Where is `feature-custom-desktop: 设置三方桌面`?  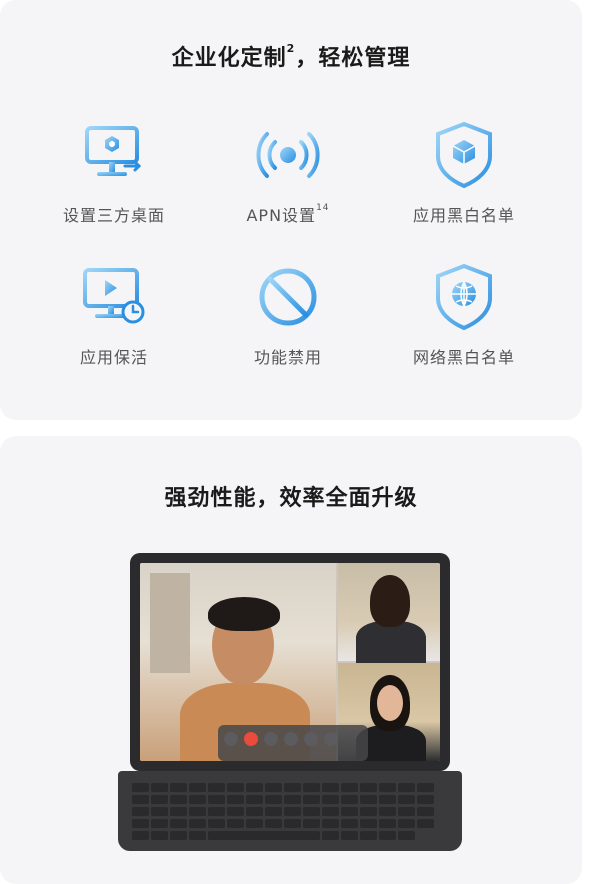
feature-custom-desktop: 设置三方桌面 is located at coordinates (114, 173).